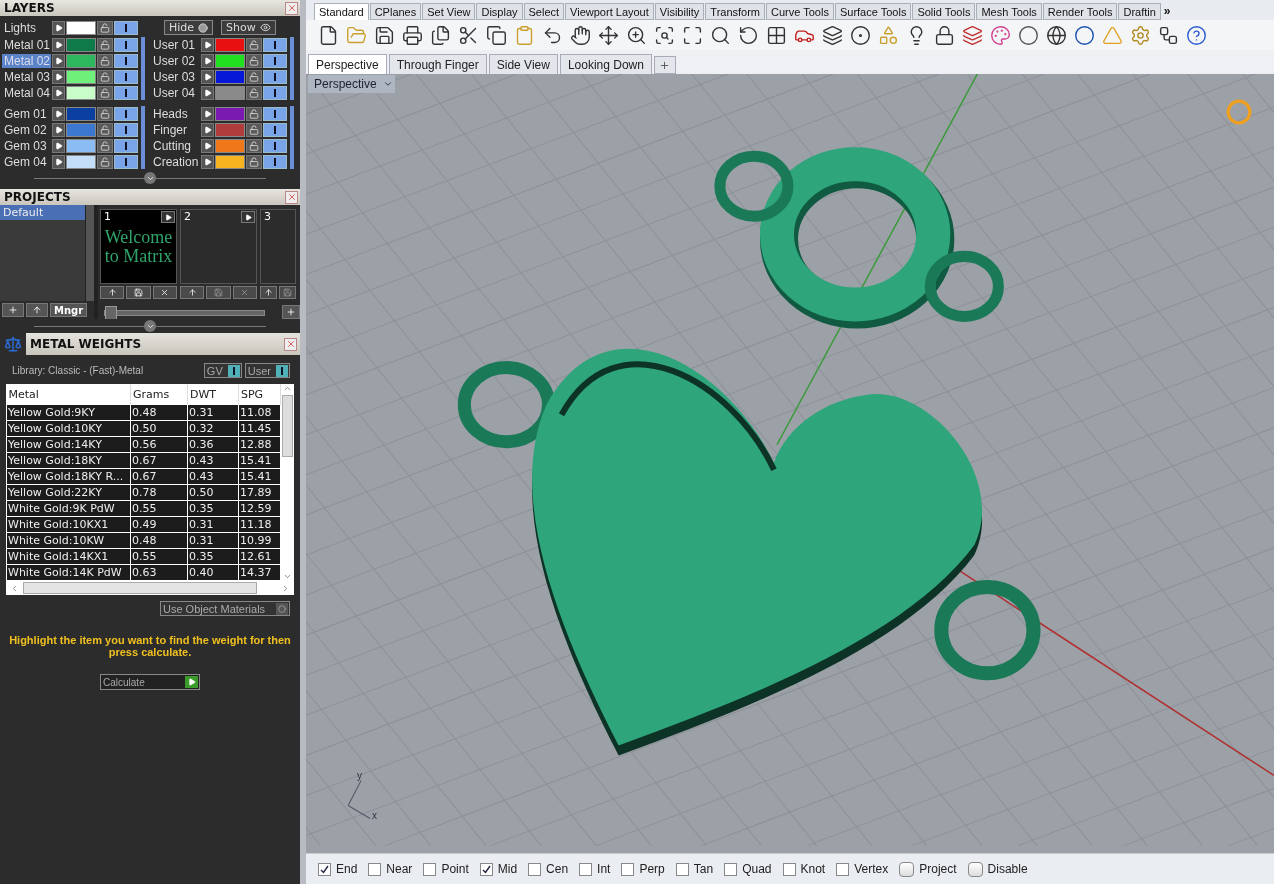 The image size is (1274, 884). Describe the element at coordinates (175, 44) in the screenshot. I see `layer-name: User 01` at that location.